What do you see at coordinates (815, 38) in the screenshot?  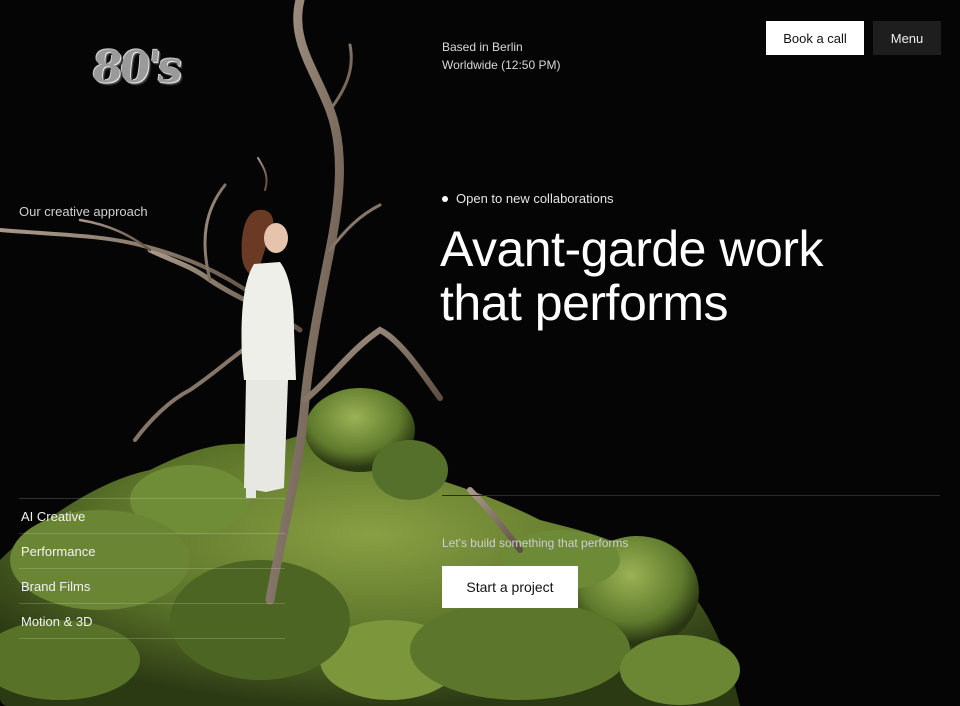 I see `book-call-button: Book a call` at bounding box center [815, 38].